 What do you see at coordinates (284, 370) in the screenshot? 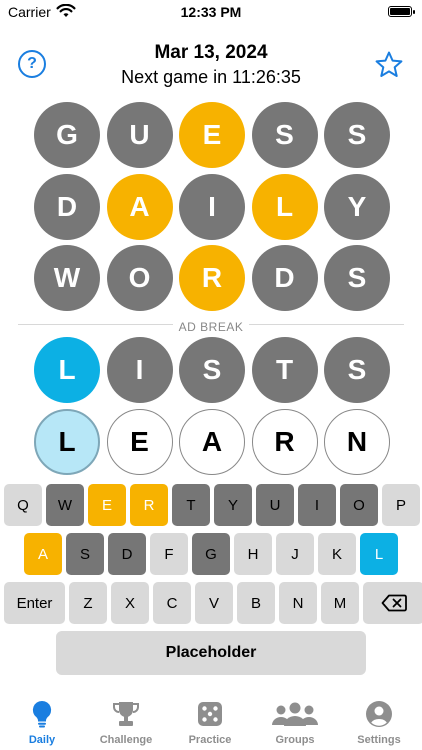
I see `letter-tile: T` at bounding box center [284, 370].